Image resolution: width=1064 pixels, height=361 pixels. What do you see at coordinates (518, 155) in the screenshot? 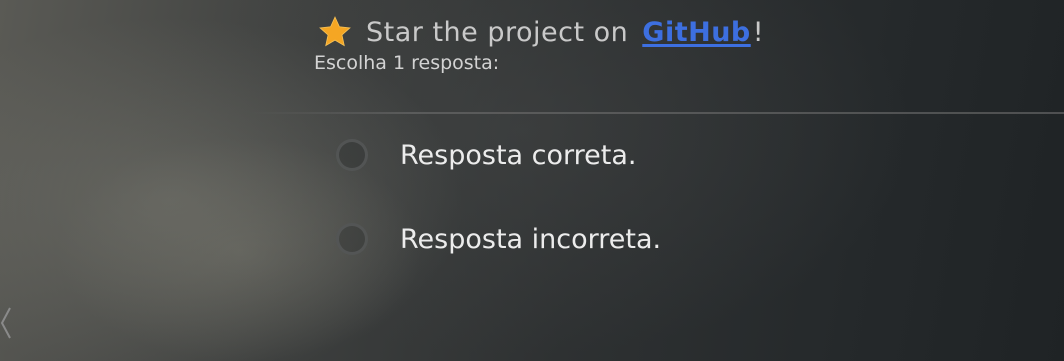
I see `answer-label: Resposta correta.` at bounding box center [518, 155].